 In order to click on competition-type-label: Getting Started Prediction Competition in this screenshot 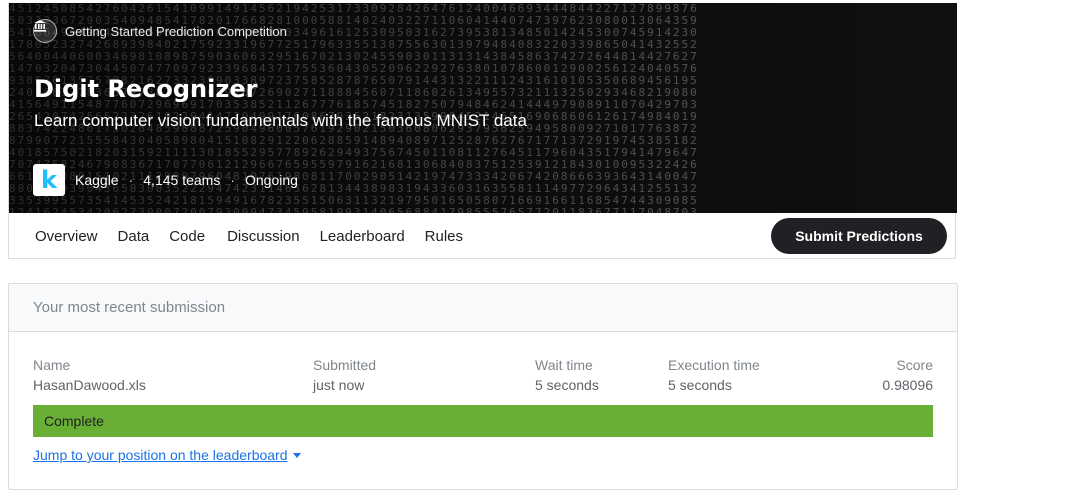, I will do `click(176, 31)`.